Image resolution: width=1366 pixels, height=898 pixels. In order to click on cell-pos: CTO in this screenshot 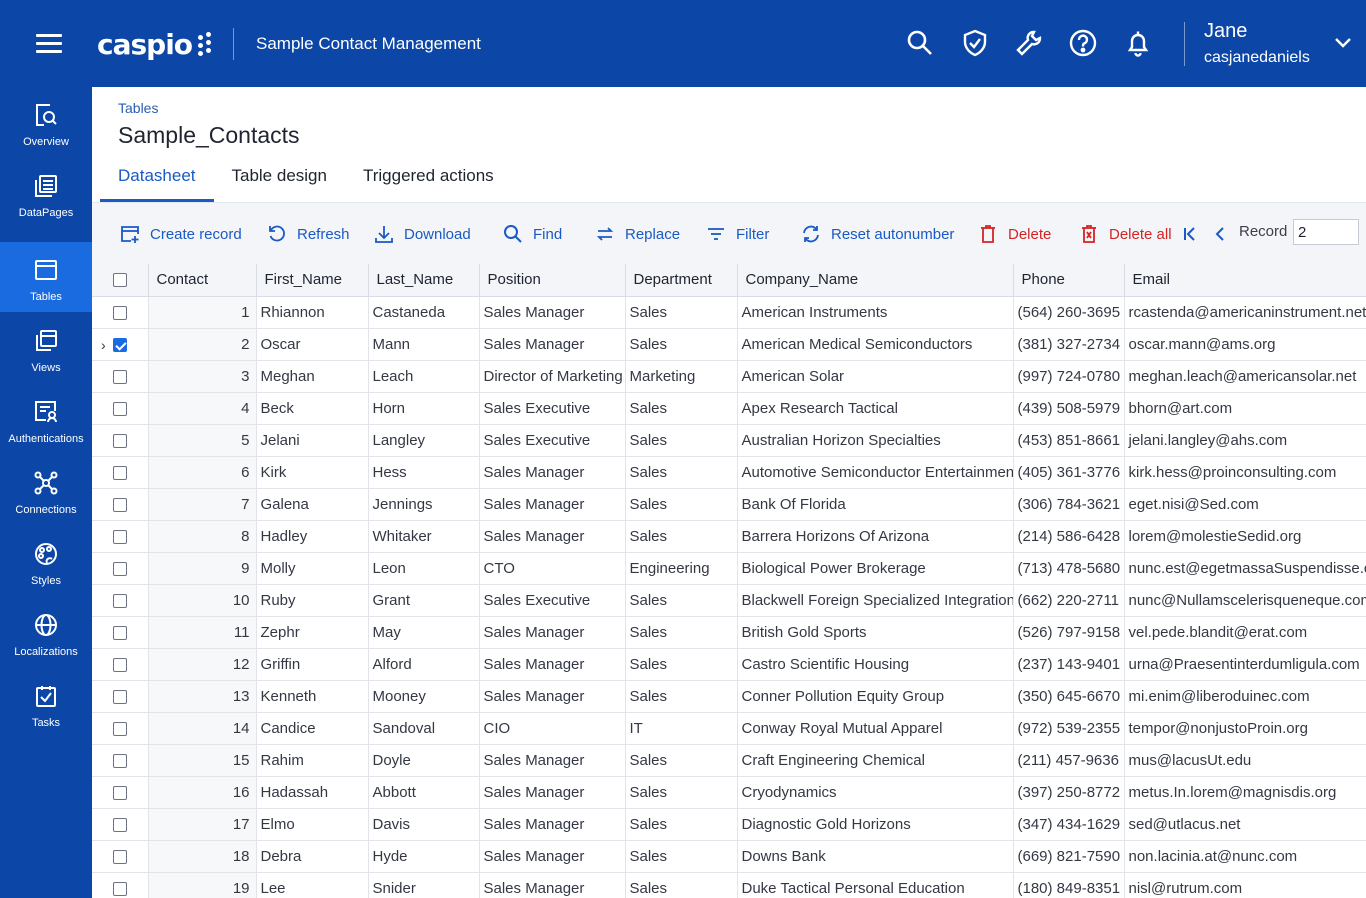, I will do `click(552, 568)`.